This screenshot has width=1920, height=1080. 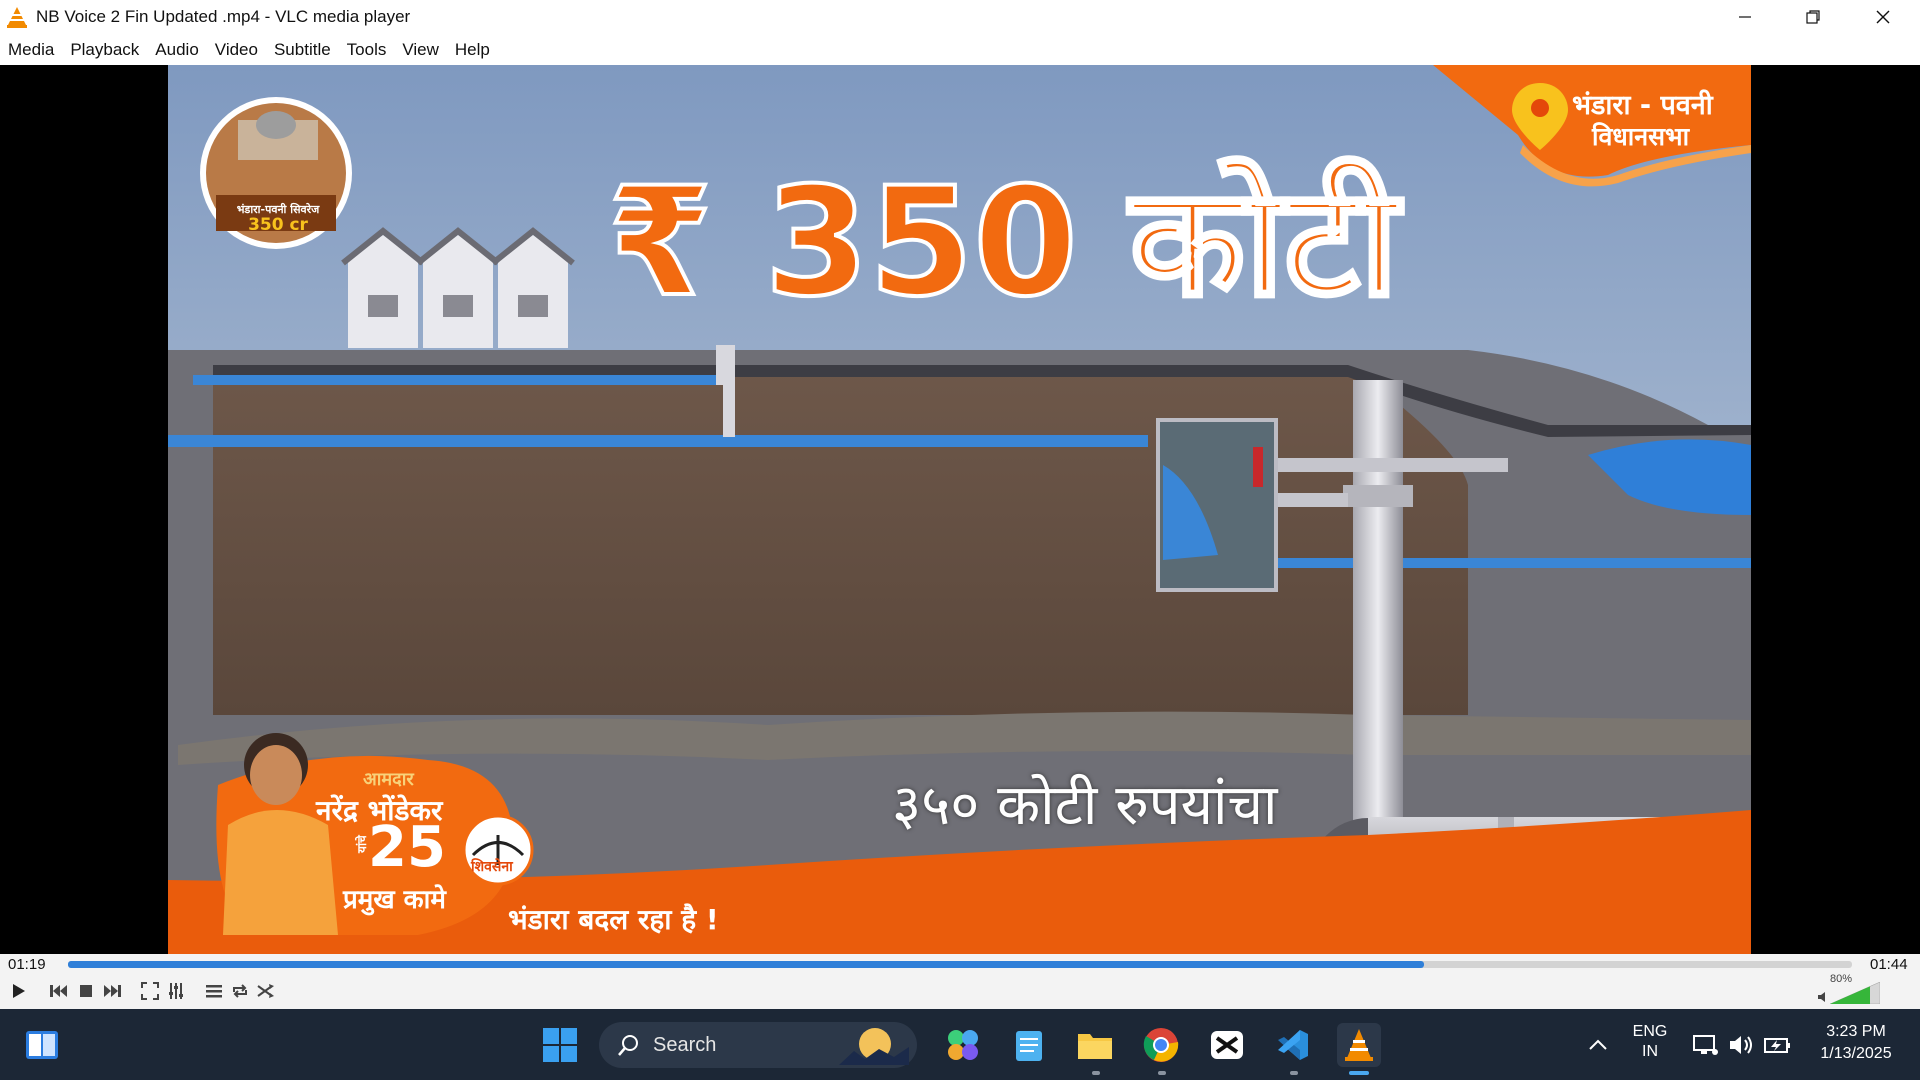 I want to click on taskbar-notepad, so click(x=1029, y=1045).